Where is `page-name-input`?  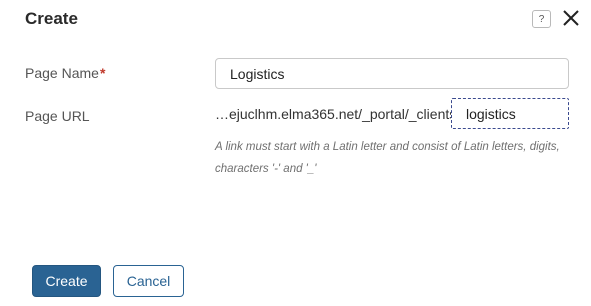 page-name-input is located at coordinates (392, 73).